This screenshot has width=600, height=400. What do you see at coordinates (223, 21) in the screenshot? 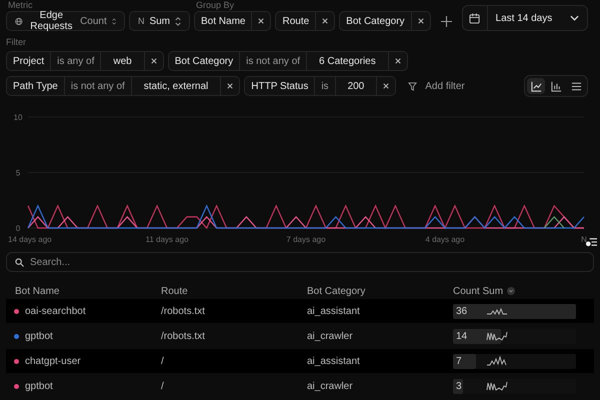
I see `group-field: Bot Name` at bounding box center [223, 21].